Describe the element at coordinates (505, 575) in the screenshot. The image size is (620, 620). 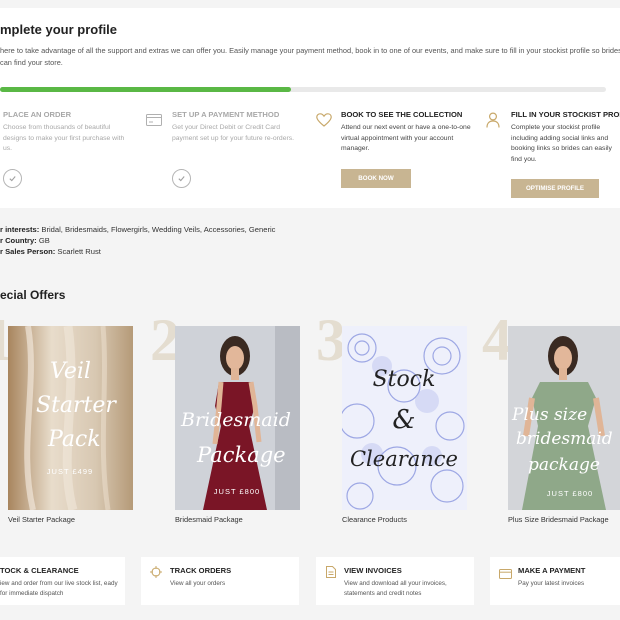
I see `credit-card-icon` at that location.